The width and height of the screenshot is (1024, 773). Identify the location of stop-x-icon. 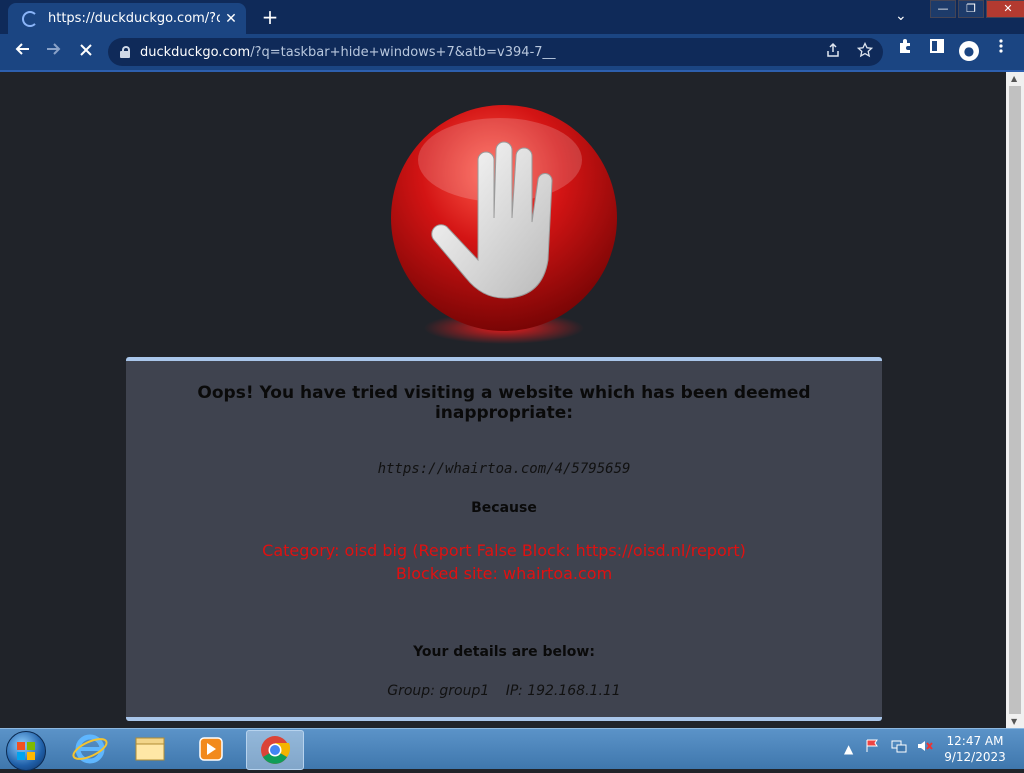
(86, 50).